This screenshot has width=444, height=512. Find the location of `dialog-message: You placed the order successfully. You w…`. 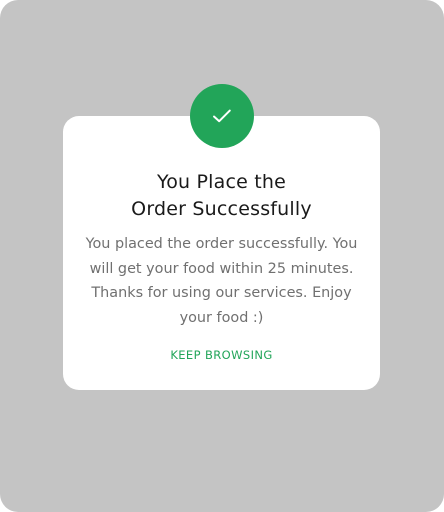

dialog-message: You placed the order successfully. You w… is located at coordinates (221, 281).